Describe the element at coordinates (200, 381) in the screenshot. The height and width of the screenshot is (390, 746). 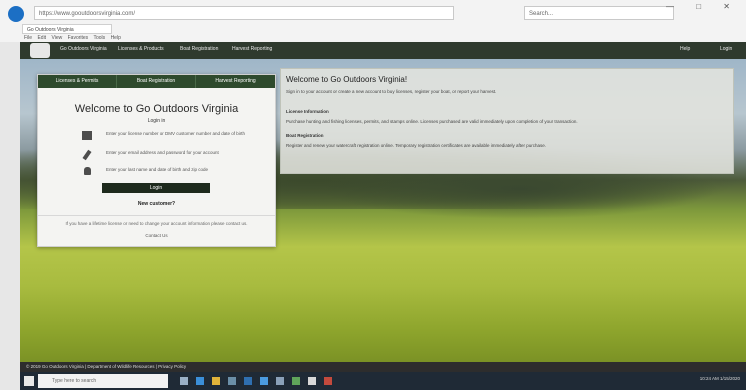
I see `edge-icon` at that location.